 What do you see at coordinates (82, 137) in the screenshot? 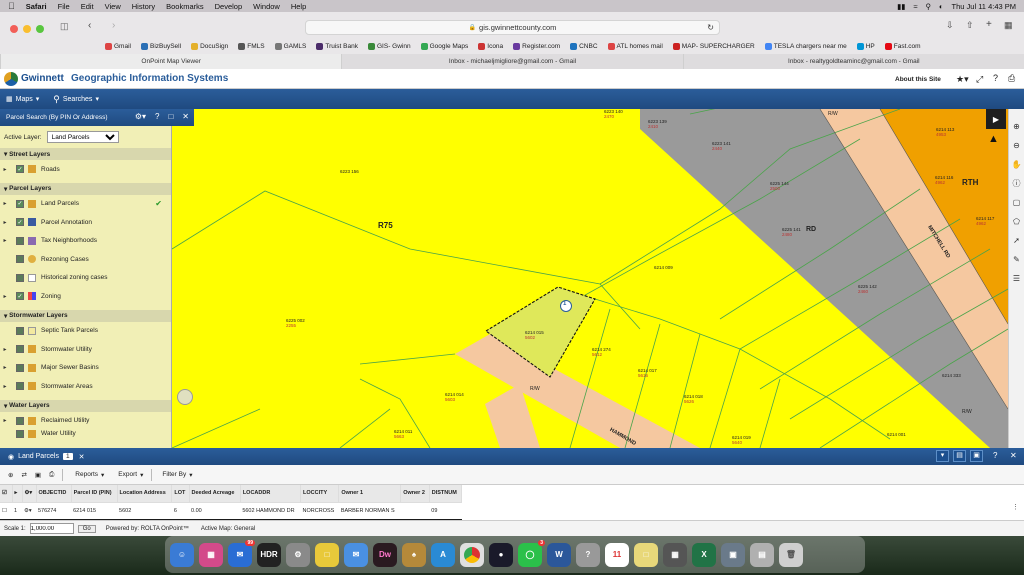
I see `active-layer-select: Land Parcels` at bounding box center [82, 137].